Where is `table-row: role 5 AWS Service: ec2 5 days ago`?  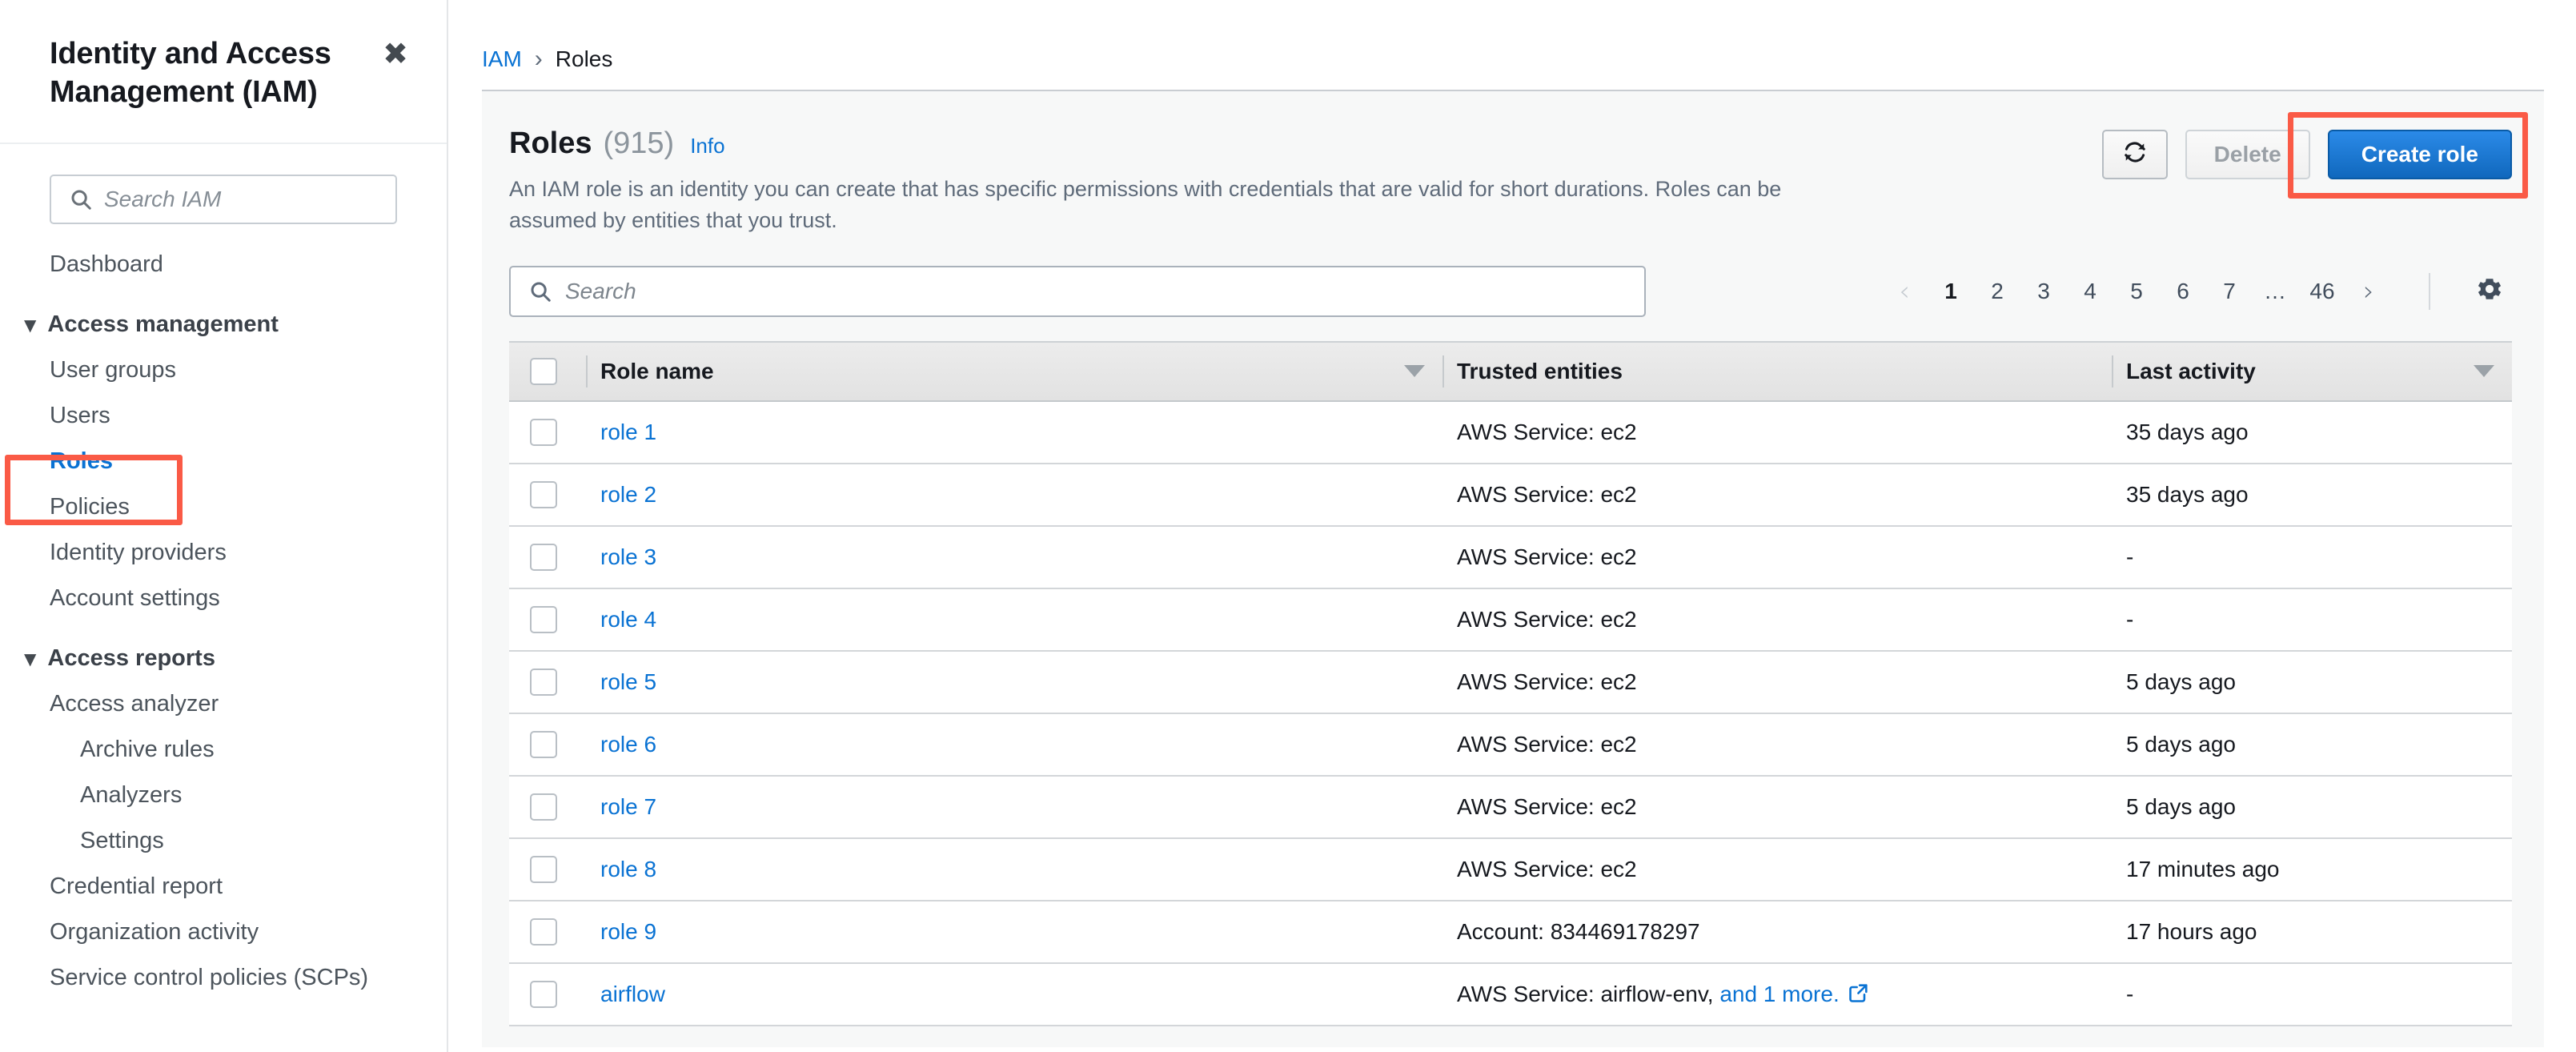
table-row: role 5 AWS Service: ec2 5 days ago is located at coordinates (1511, 682).